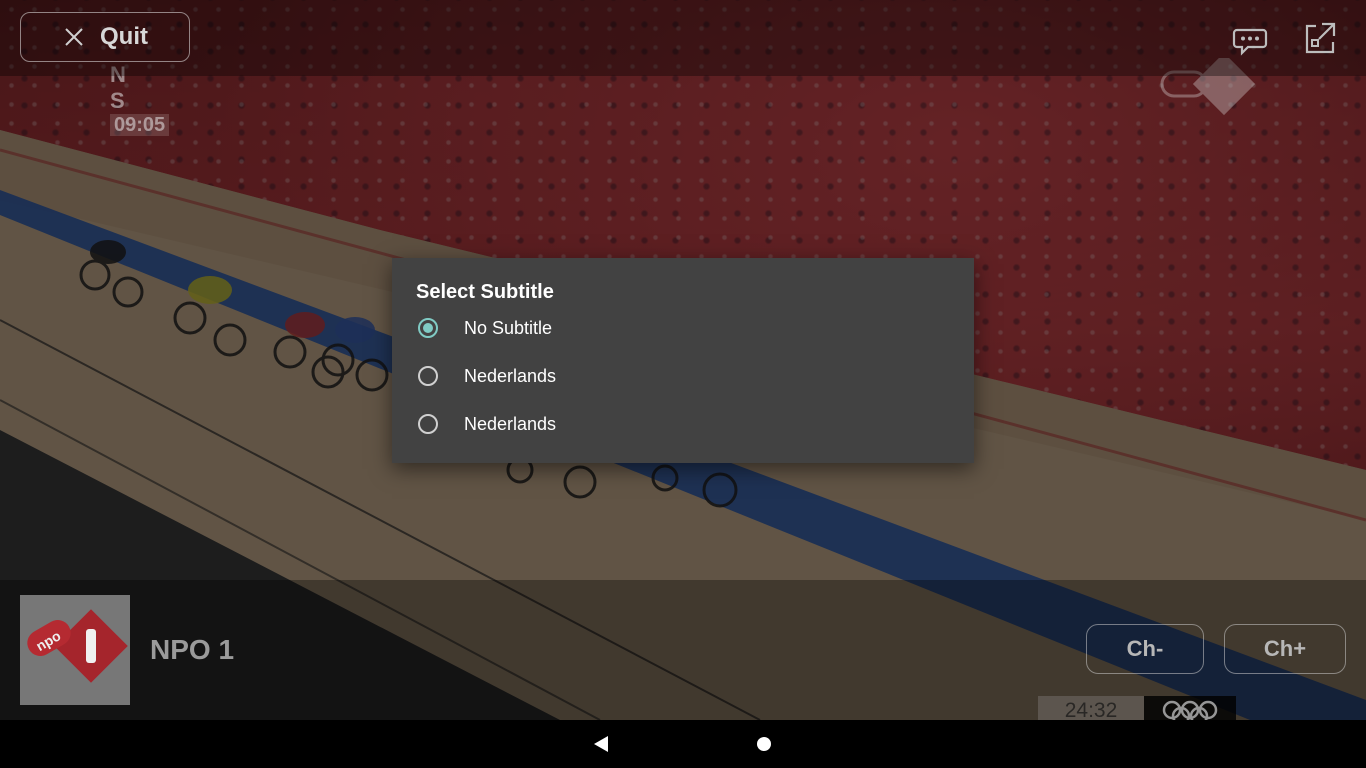 Image resolution: width=1366 pixels, height=768 pixels. I want to click on channel-name: NPO 1, so click(192, 649).